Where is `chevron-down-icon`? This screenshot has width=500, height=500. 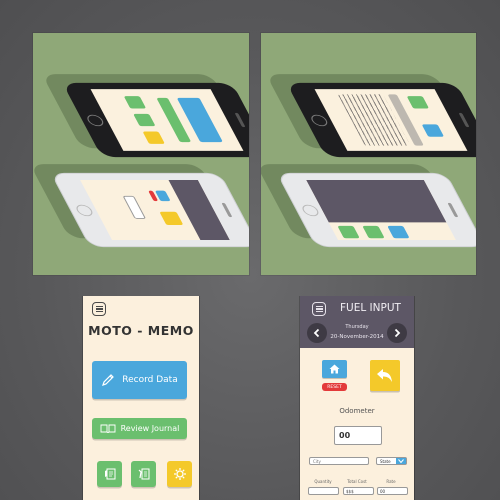
chevron-down-icon is located at coordinates (401, 461).